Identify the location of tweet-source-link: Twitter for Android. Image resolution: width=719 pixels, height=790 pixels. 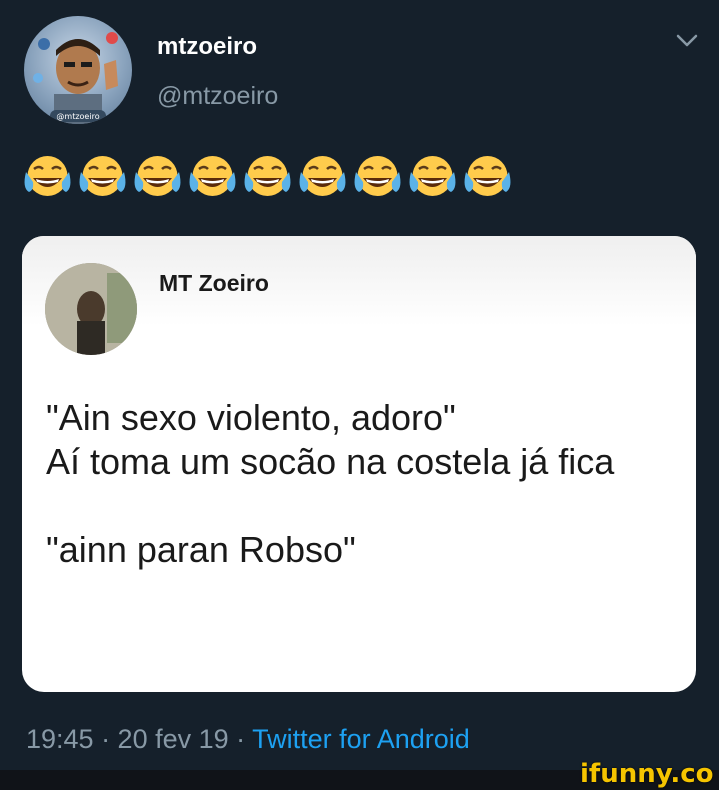
(361, 739).